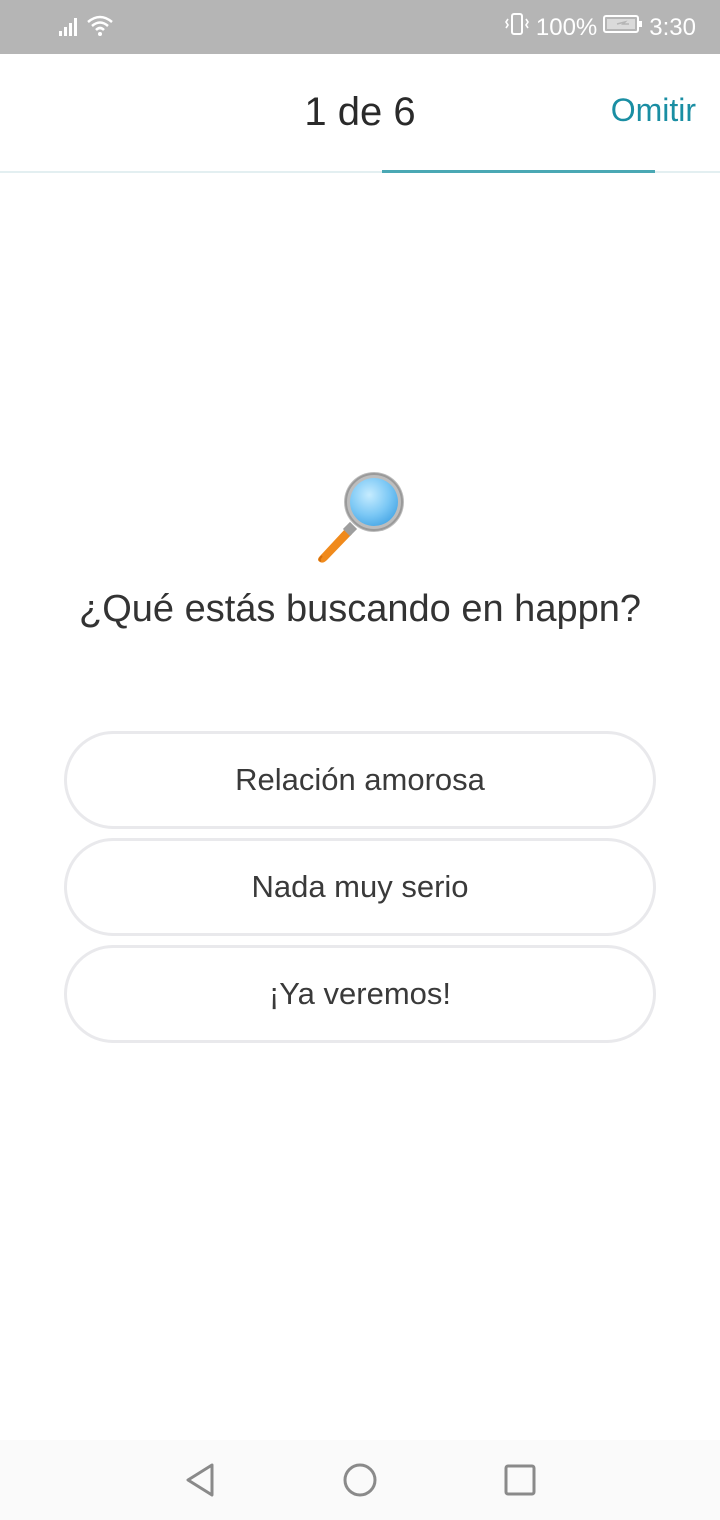 The image size is (720, 1520). I want to click on battery-percentage: 100%, so click(566, 27).